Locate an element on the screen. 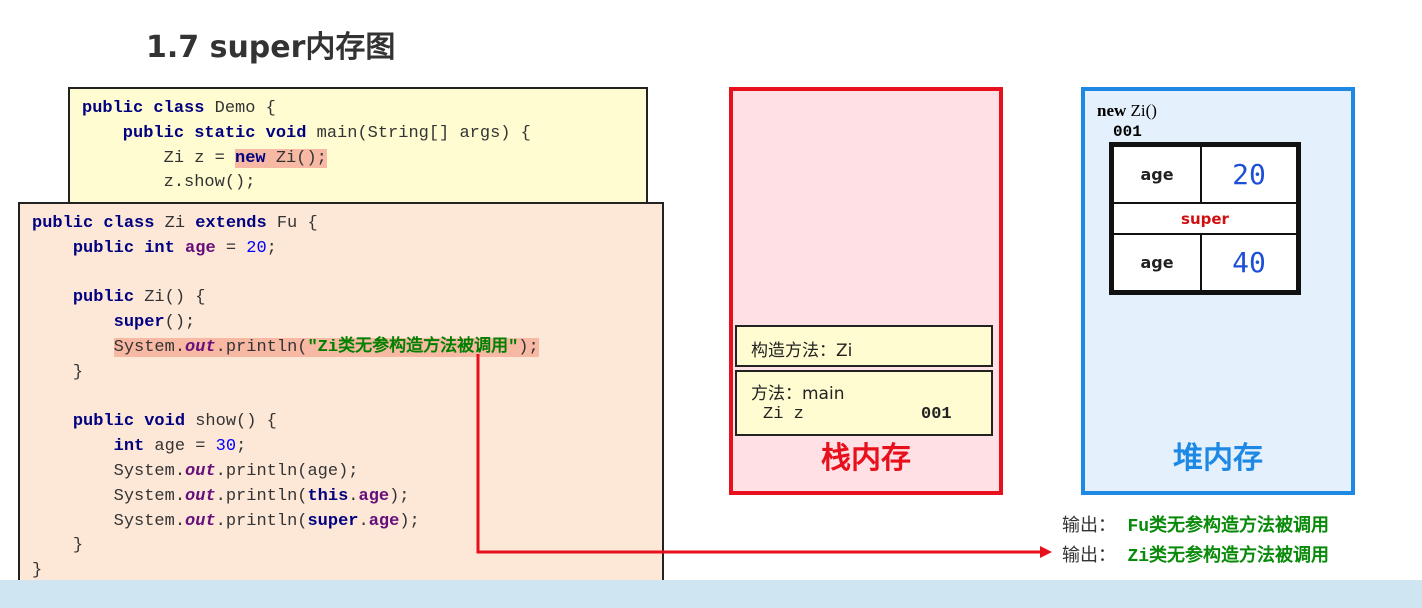  output-line-2: 输出： Zi类无参构造方法被调用 is located at coordinates (1196, 556).